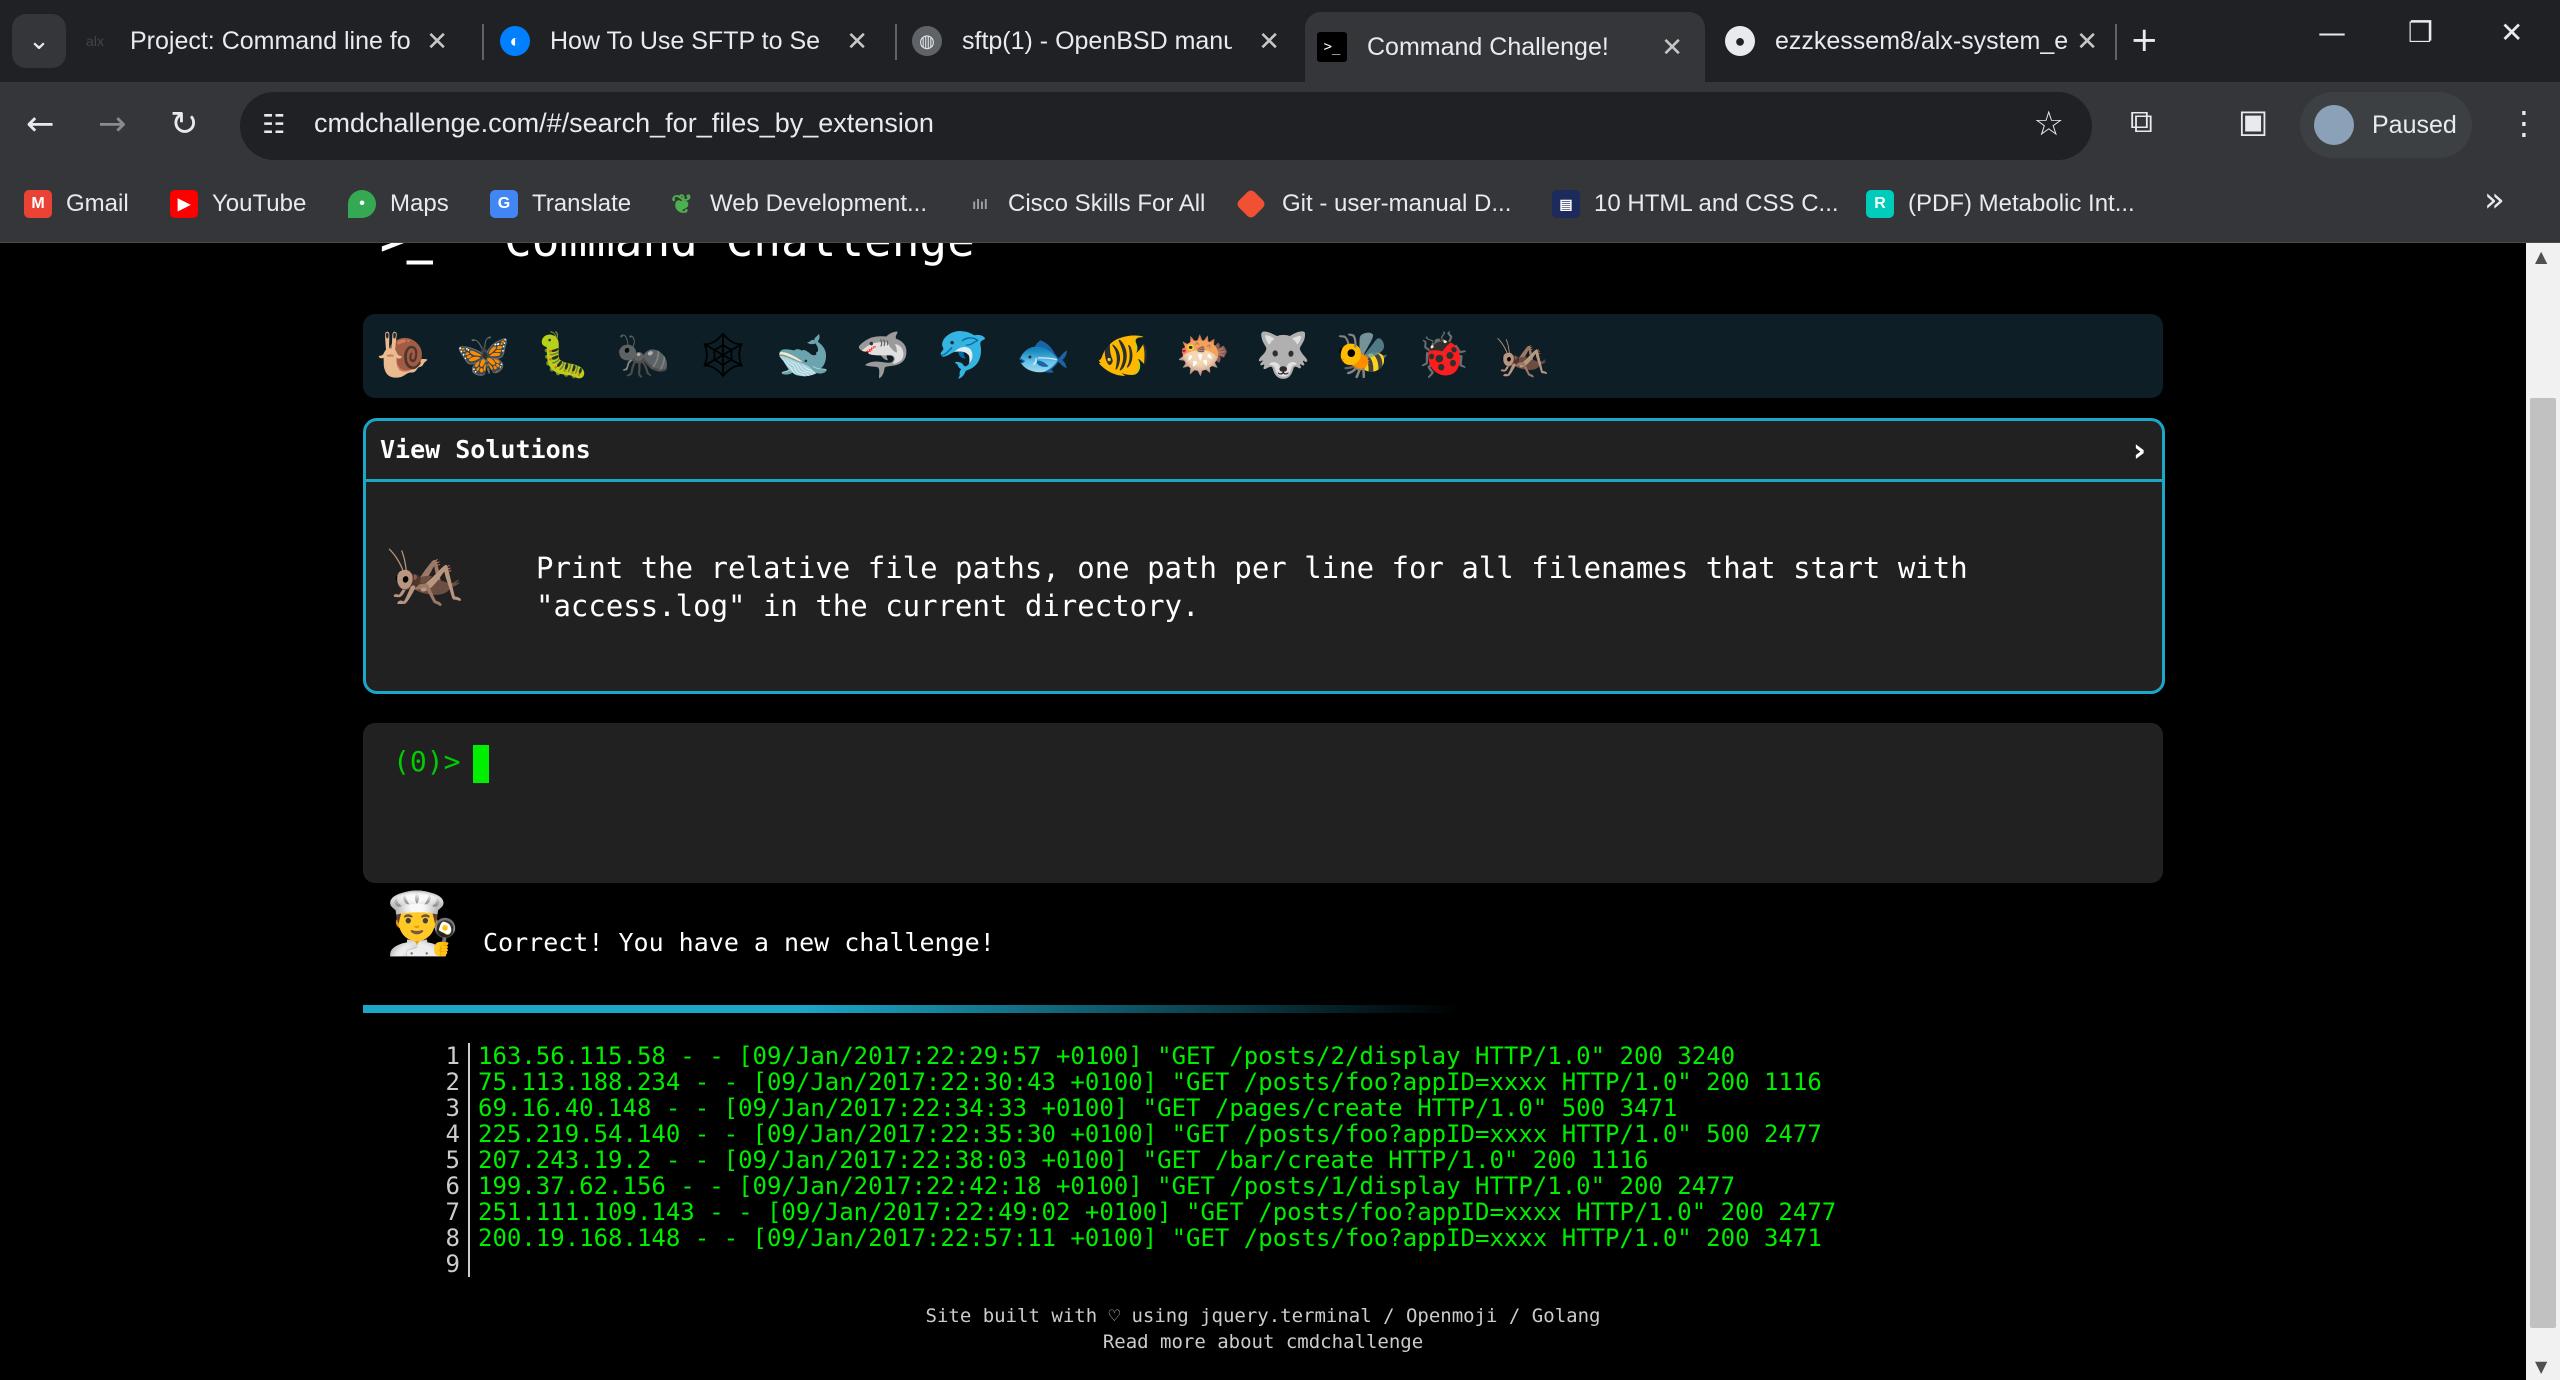  I want to click on minimize-icon: —, so click(2332, 32).